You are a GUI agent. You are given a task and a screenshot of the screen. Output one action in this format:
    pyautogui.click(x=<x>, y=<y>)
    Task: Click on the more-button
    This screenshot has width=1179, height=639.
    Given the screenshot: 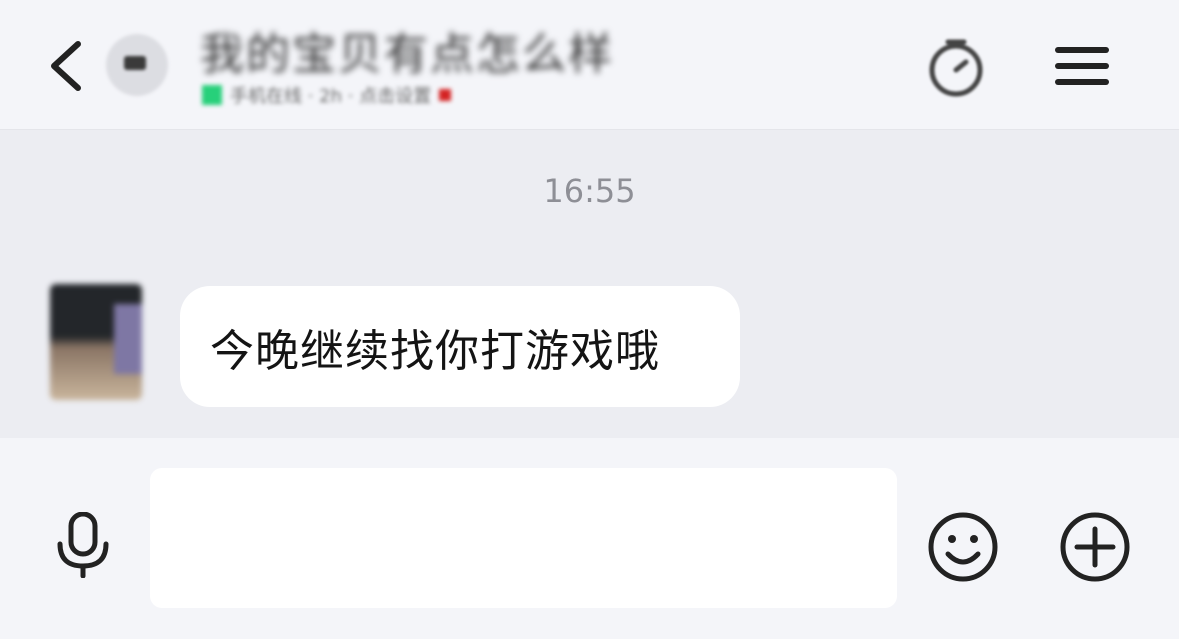 What is the action you would take?
    pyautogui.click(x=1095, y=547)
    